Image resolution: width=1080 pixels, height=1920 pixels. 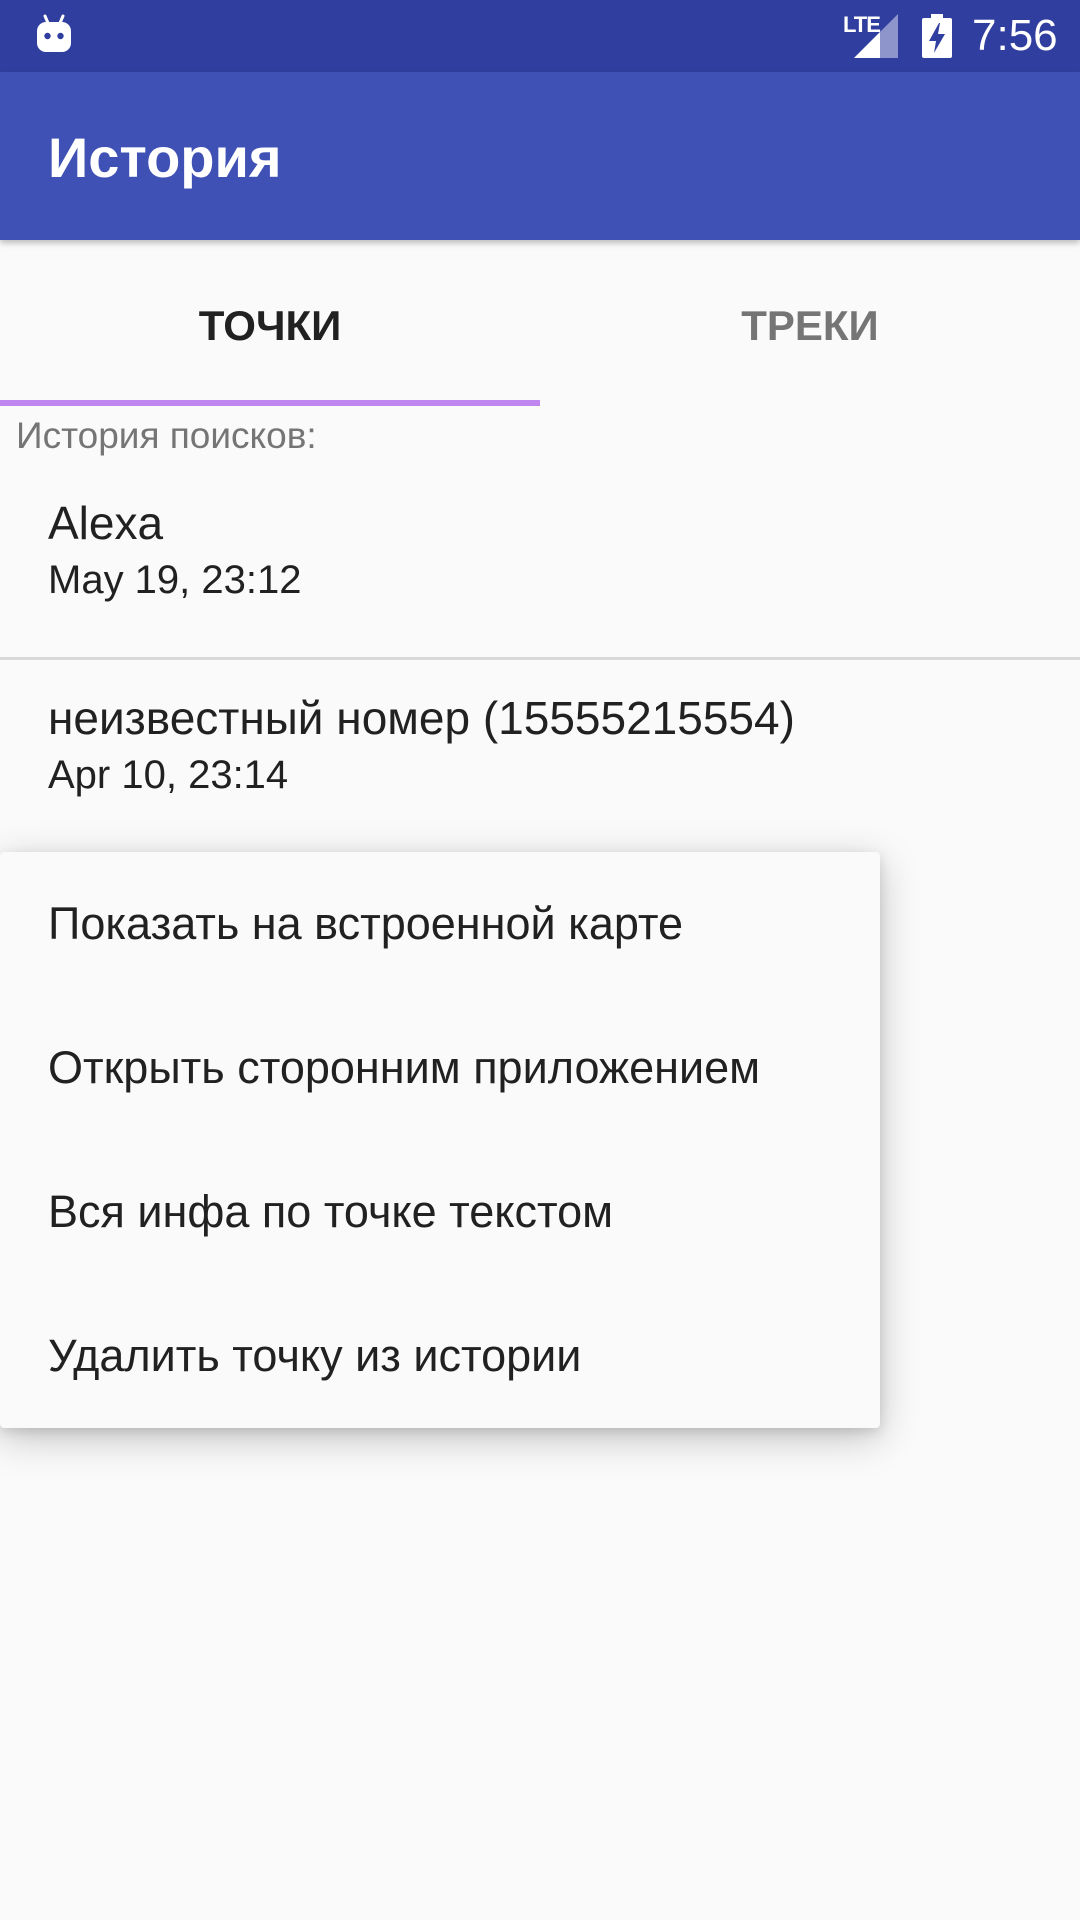 I want to click on tab-points: ТОЧКИ, so click(x=270, y=324).